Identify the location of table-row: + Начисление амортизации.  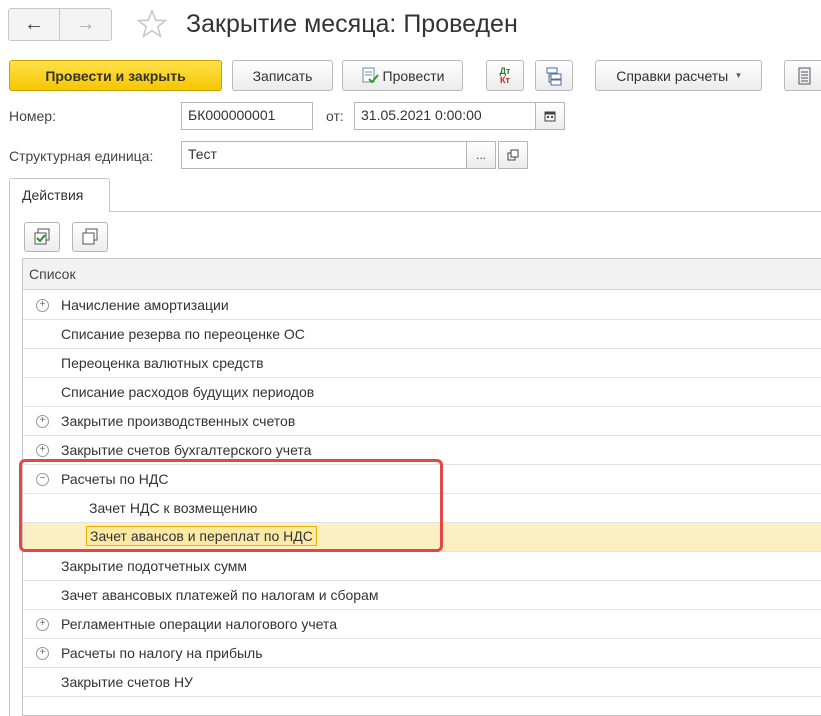
(422, 305).